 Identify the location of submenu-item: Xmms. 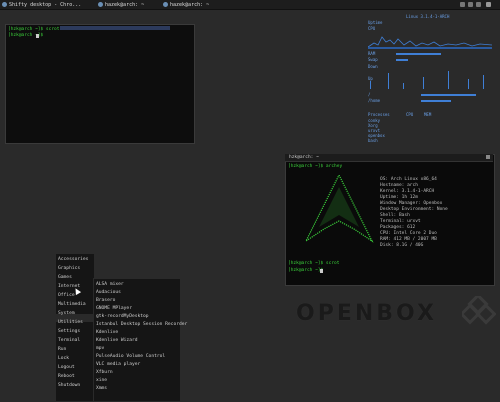
(101, 388).